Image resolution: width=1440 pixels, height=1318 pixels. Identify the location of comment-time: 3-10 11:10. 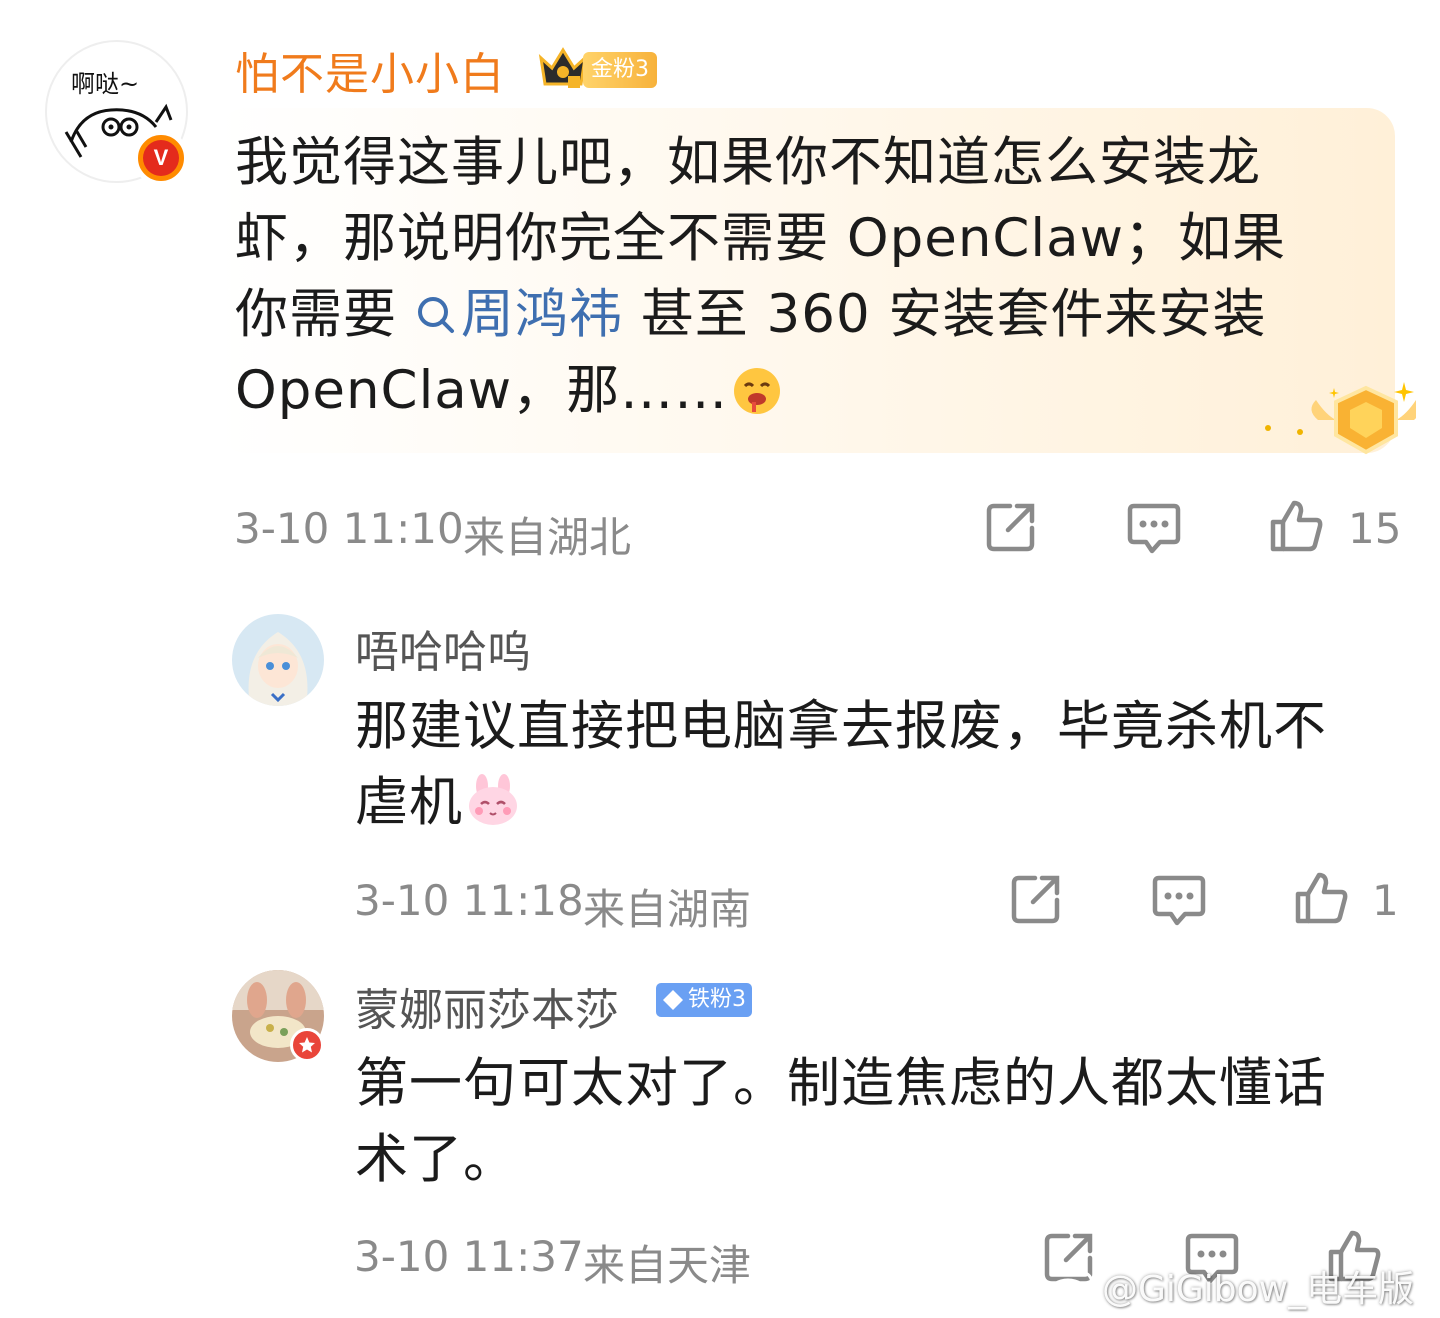
(349, 528).